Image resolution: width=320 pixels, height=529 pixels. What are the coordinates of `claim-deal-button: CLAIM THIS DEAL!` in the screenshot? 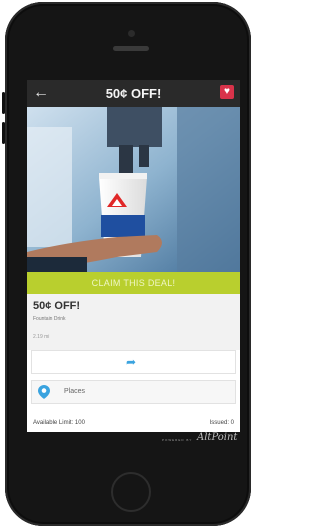 It's located at (133, 283).